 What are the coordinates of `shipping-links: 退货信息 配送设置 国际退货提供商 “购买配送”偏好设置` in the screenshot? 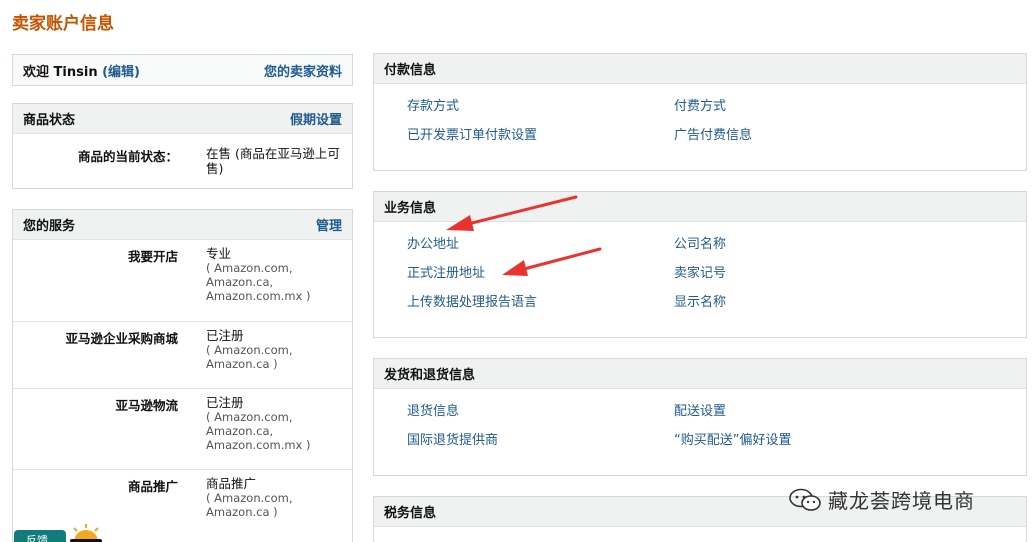 It's located at (700, 419).